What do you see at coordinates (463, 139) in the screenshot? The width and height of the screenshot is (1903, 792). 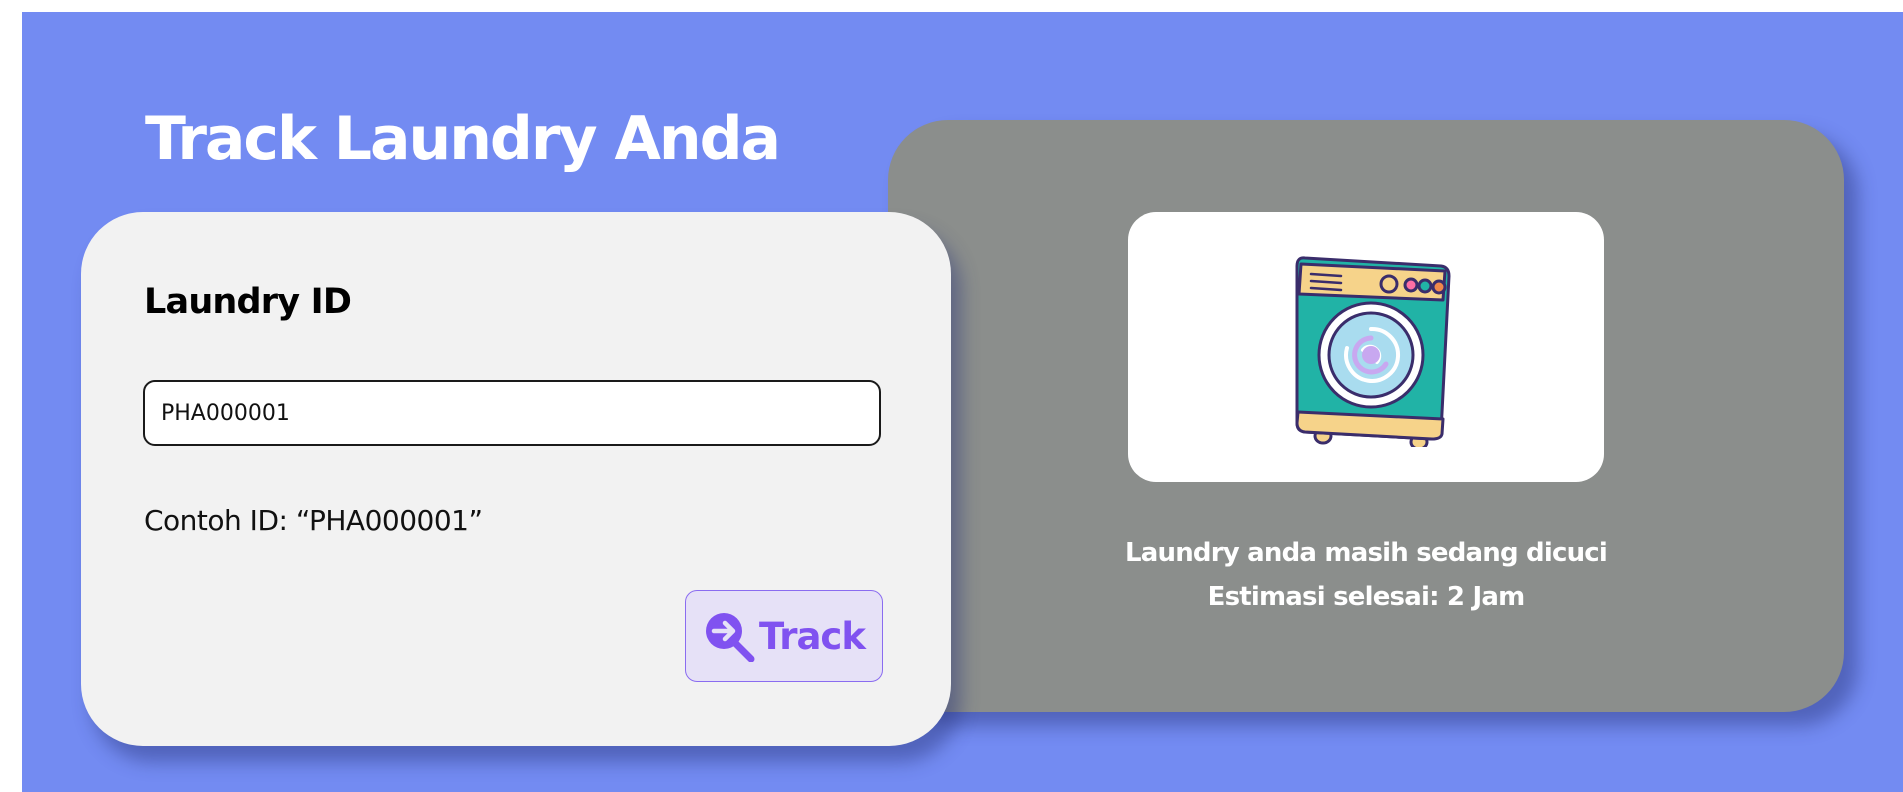 I see `page-title: Track Laundry Anda` at bounding box center [463, 139].